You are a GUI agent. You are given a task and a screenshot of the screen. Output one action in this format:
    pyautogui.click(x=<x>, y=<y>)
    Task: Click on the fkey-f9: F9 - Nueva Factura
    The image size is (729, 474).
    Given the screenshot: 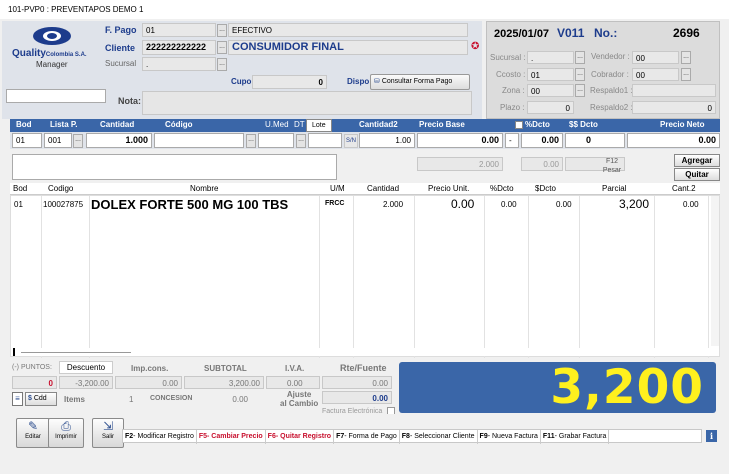 What is the action you would take?
    pyautogui.click(x=509, y=437)
    